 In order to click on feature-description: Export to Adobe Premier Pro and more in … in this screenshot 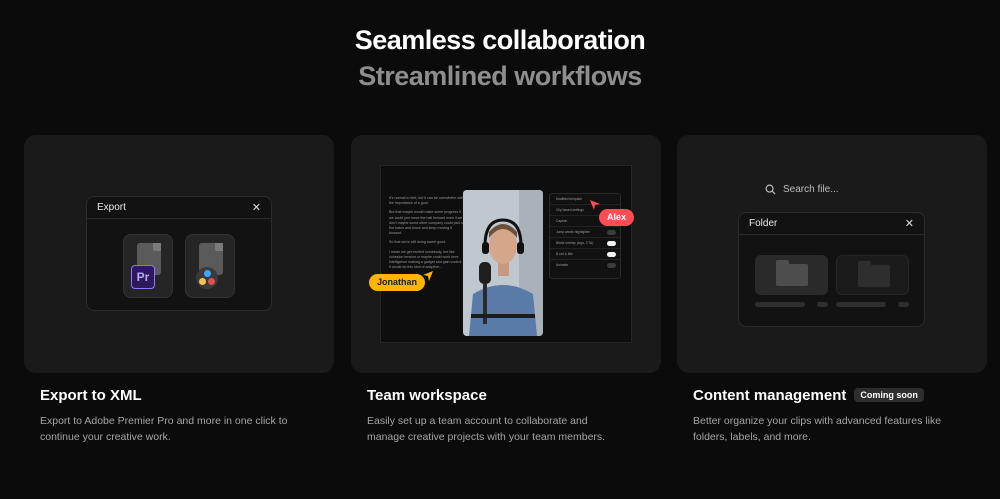, I will do `click(164, 429)`.